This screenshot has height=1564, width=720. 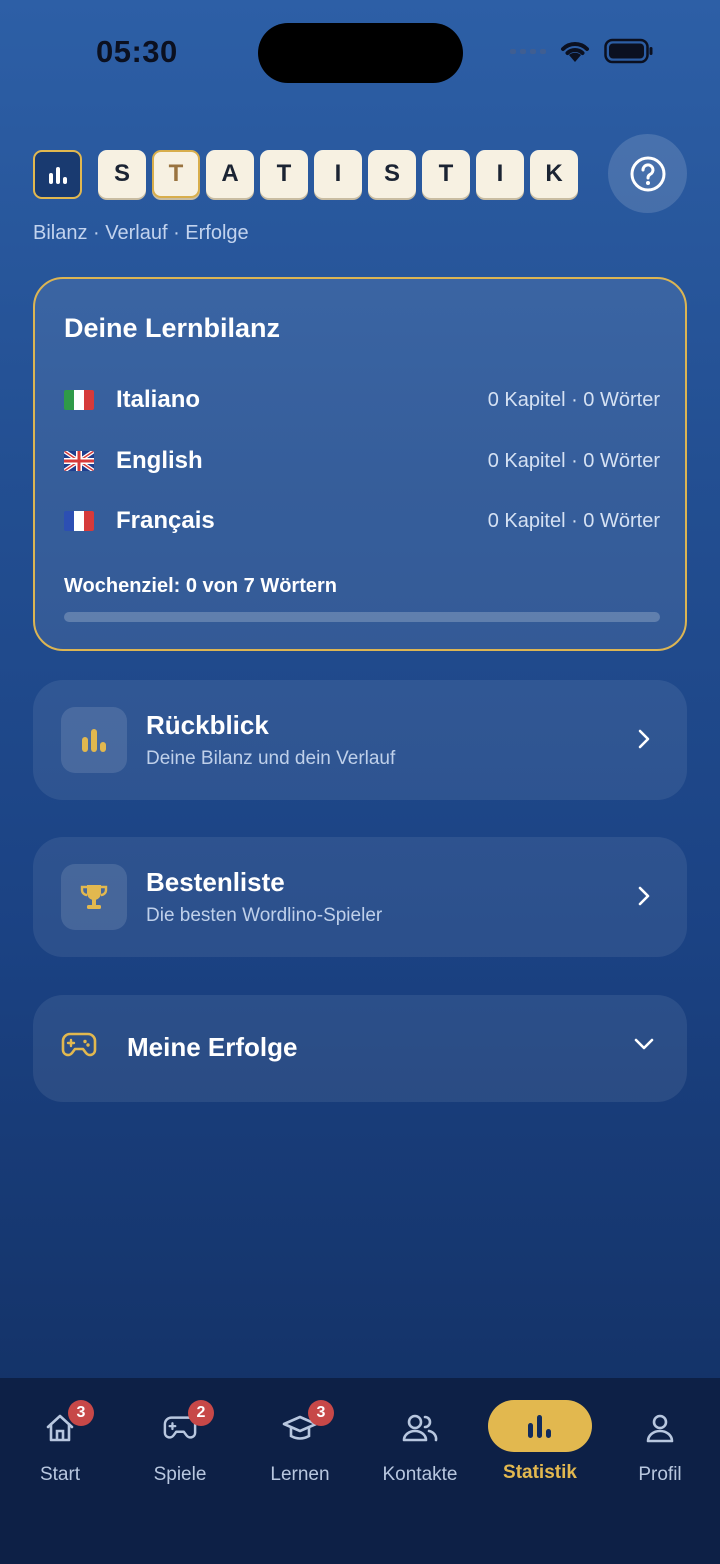 What do you see at coordinates (79, 400) in the screenshot?
I see `italy-flag-icon` at bounding box center [79, 400].